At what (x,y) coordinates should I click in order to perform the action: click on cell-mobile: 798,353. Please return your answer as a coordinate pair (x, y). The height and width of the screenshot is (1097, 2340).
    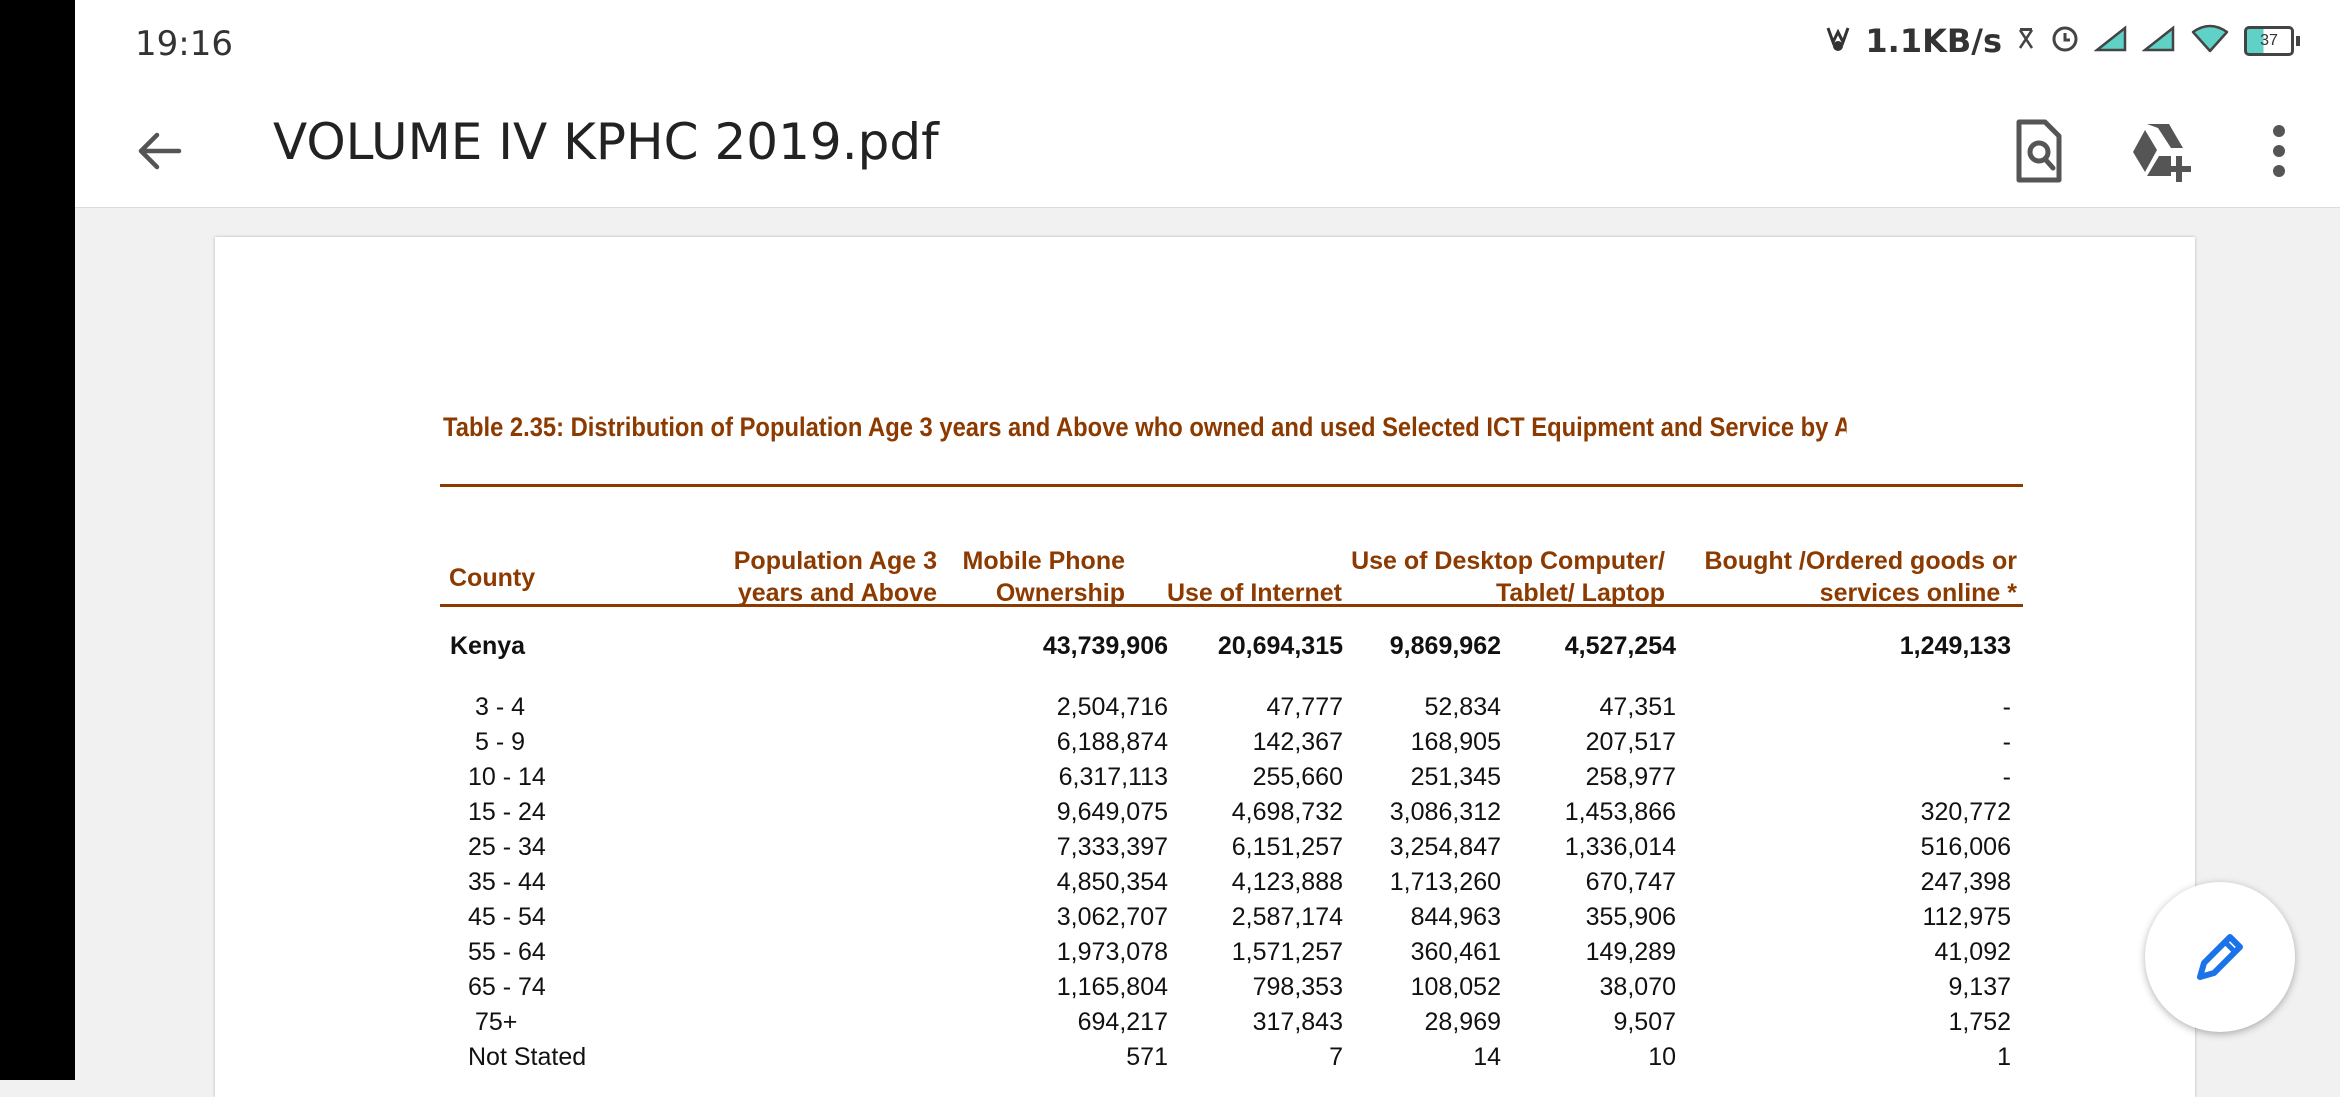
    Looking at the image, I should click on (1297, 987).